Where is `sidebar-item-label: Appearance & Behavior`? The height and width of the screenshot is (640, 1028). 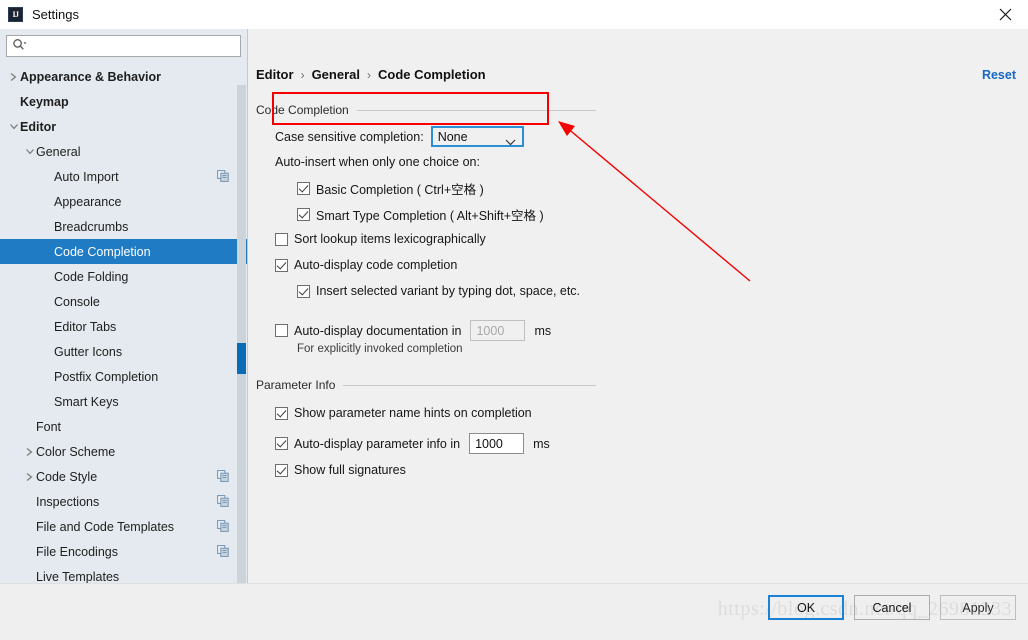
sidebar-item-label: Appearance & Behavior is located at coordinates (91, 76).